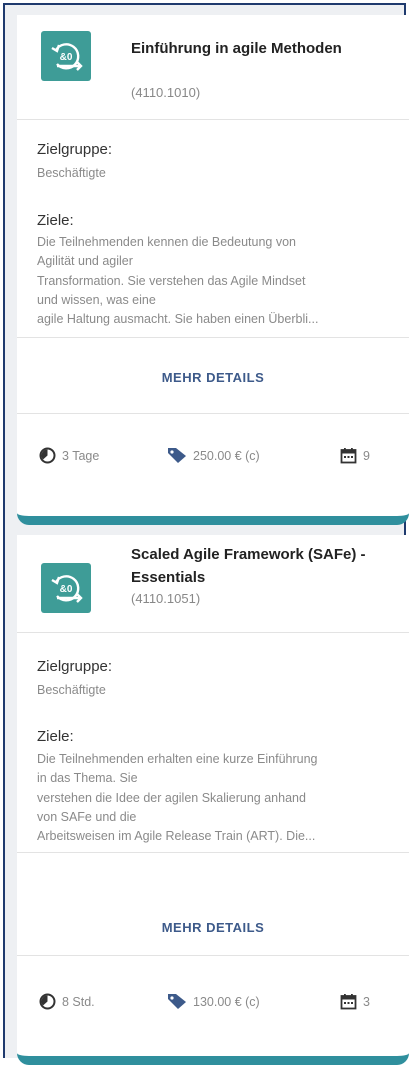  I want to click on dates: 9, so click(355, 455).